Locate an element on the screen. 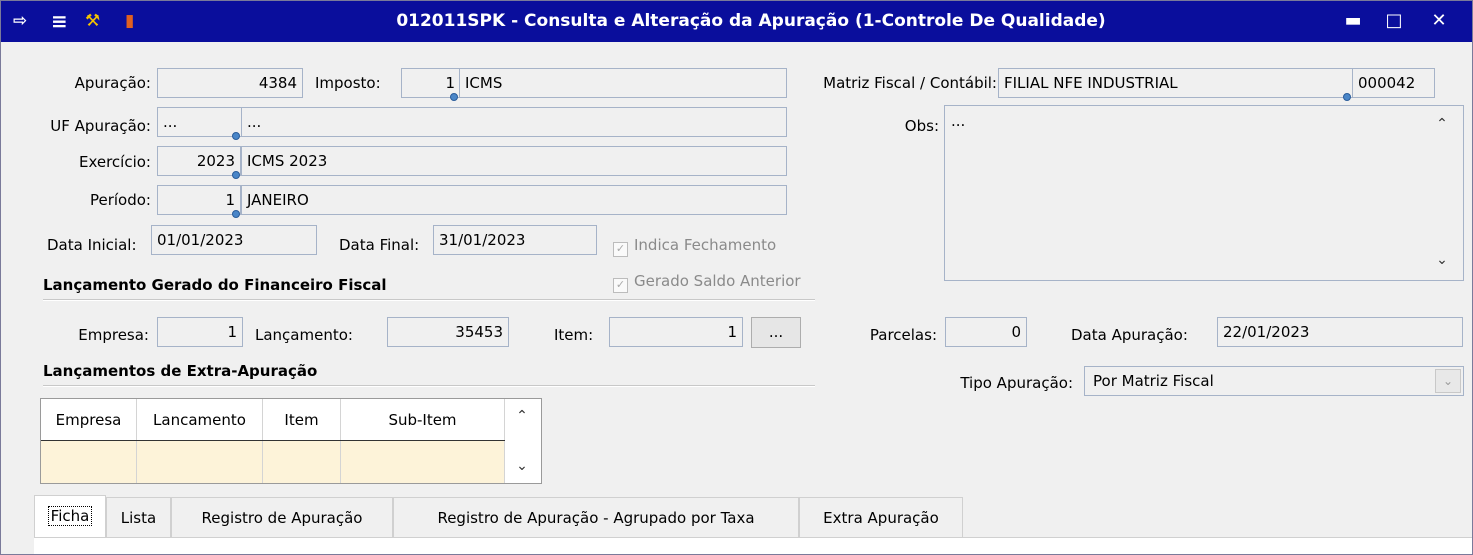 The image size is (1473, 555). matriz-label: Matriz Fiscal / Contábil: is located at coordinates (910, 83).